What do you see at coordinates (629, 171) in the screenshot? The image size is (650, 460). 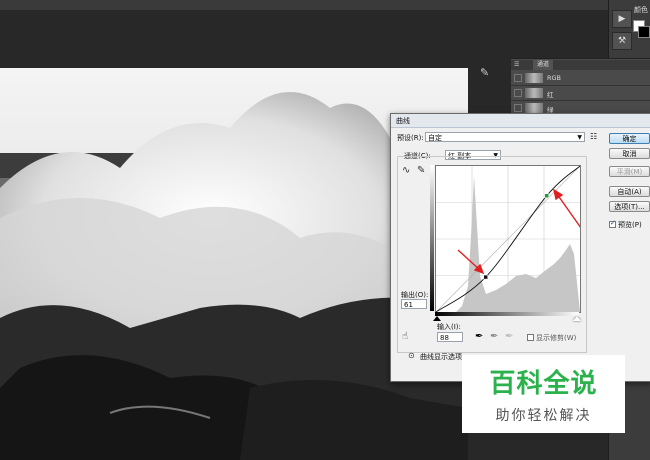 I see `smooth-button: 平滑(M)` at bounding box center [629, 171].